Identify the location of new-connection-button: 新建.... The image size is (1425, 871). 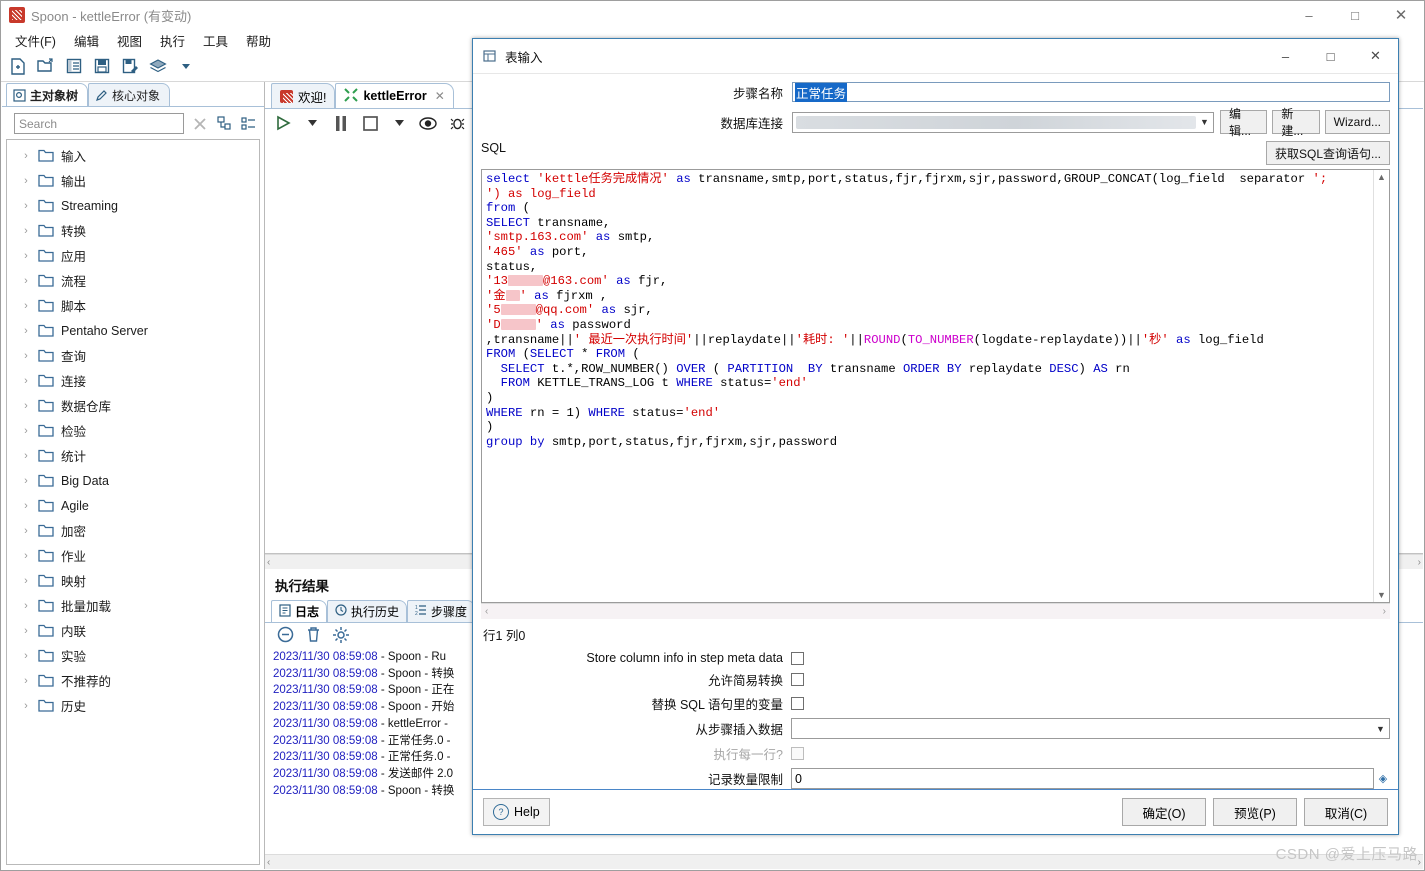
(1296, 122).